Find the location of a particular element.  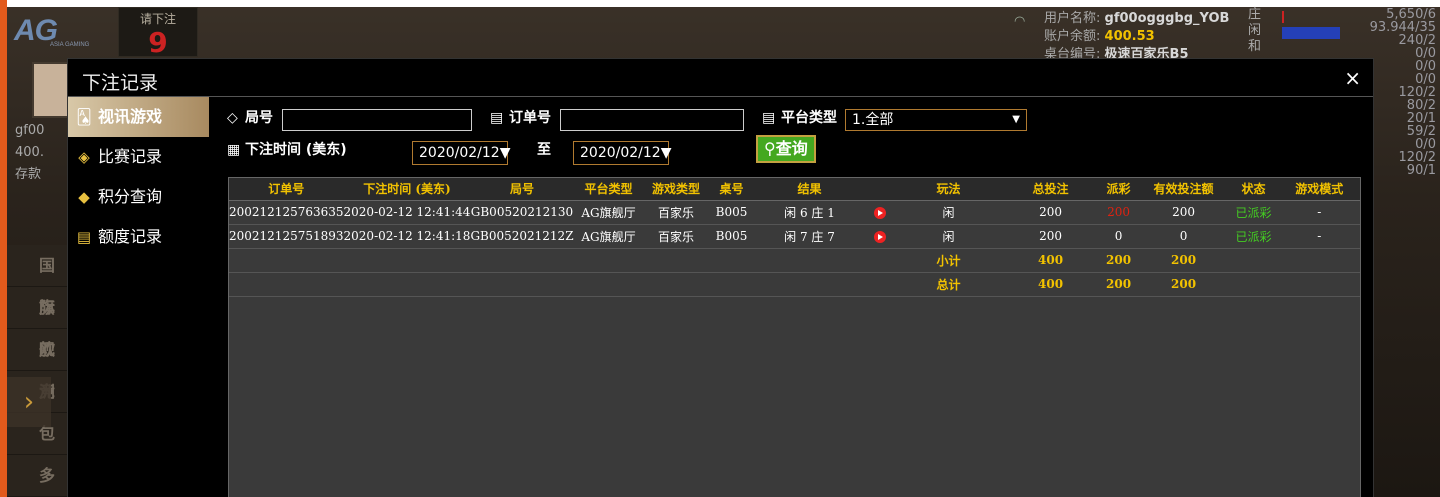

cell-order: 200212125751893 is located at coordinates (286, 236).